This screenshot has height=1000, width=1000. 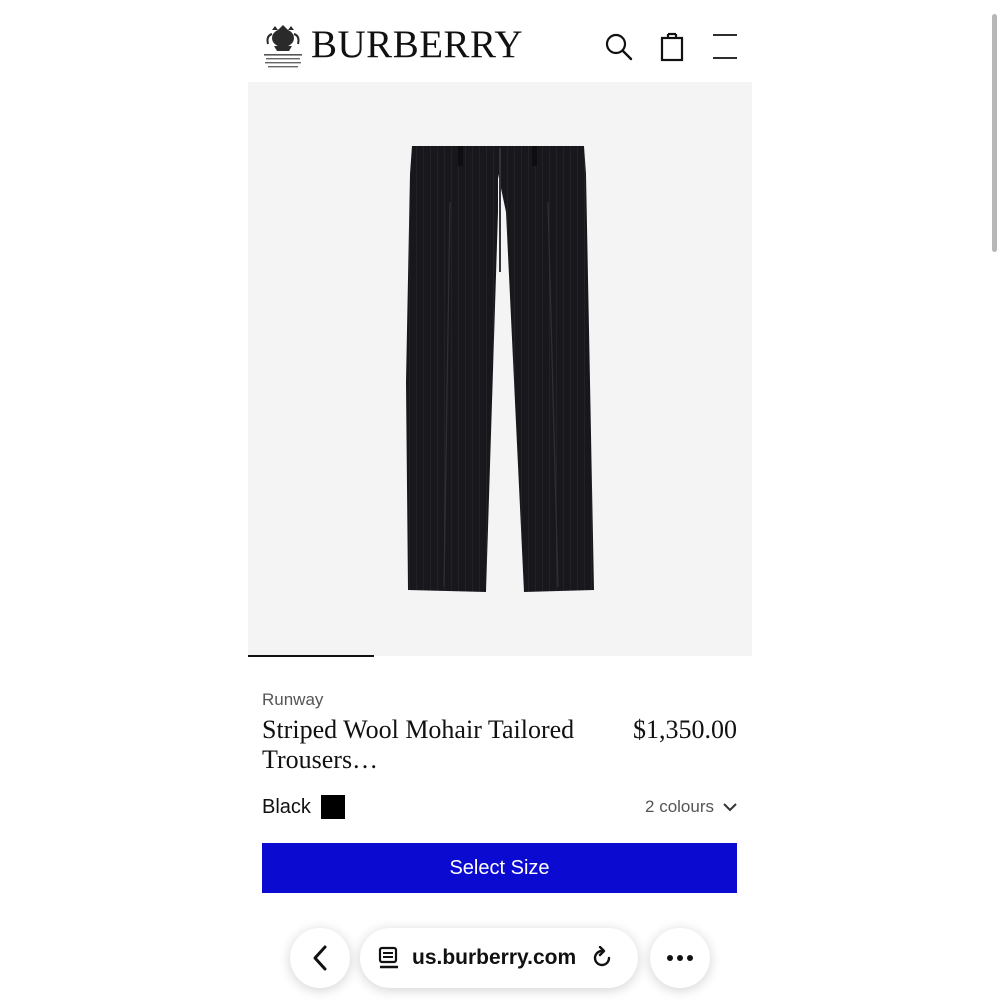 I want to click on brand-logo: BURBERRY, so click(x=417, y=44).